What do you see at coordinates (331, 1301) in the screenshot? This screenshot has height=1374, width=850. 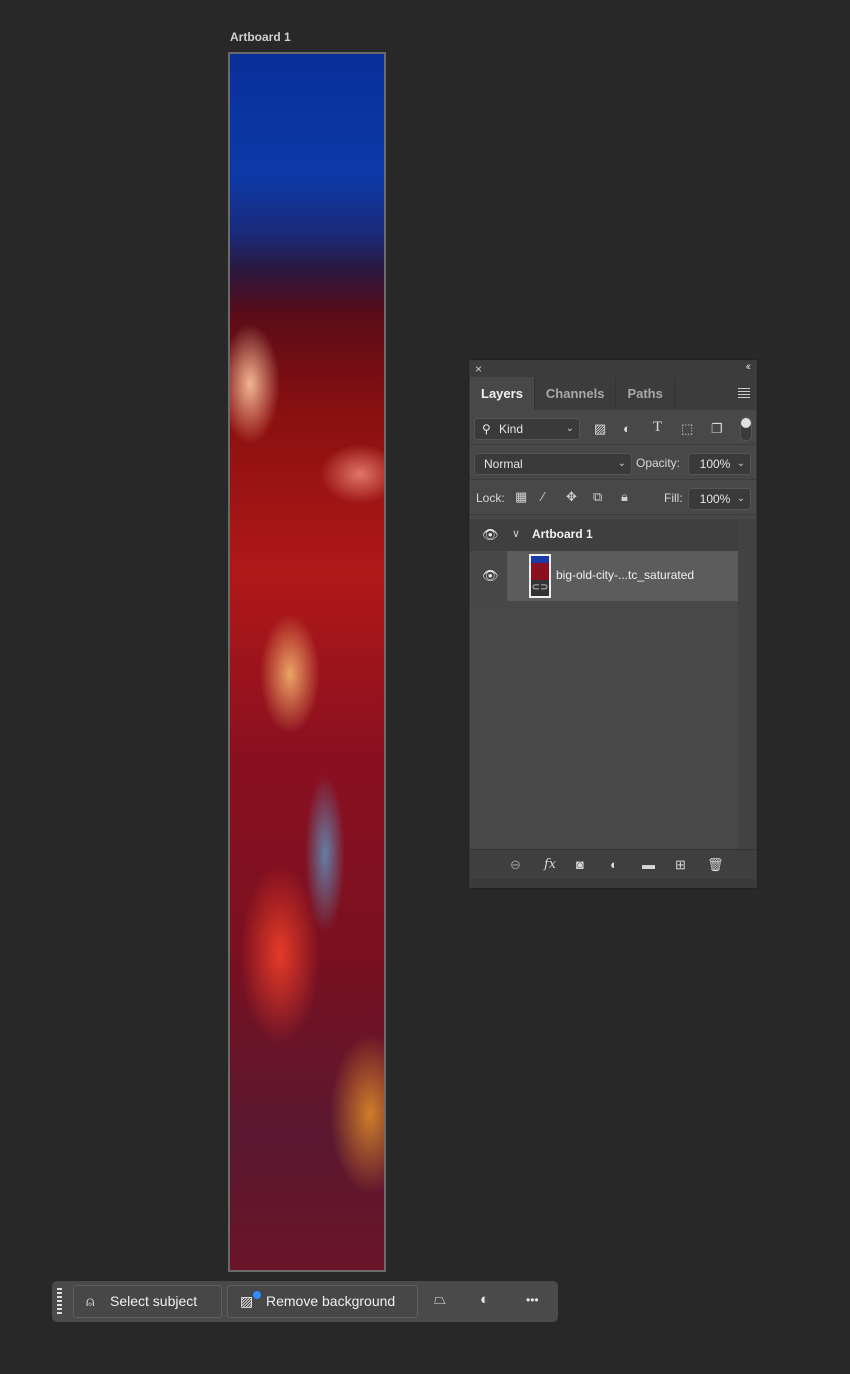 I see `remove-background-label: Remove background` at bounding box center [331, 1301].